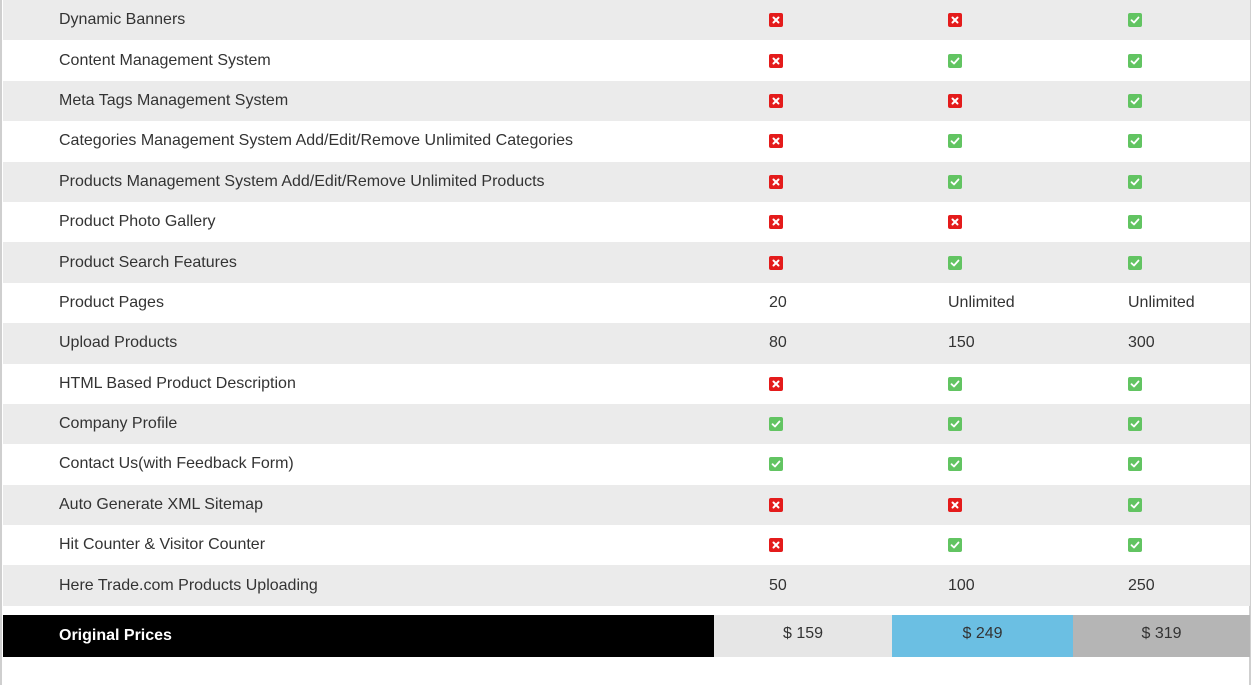 The image size is (1253, 685). I want to click on feature-label: Dynamic Banners, so click(122, 20).